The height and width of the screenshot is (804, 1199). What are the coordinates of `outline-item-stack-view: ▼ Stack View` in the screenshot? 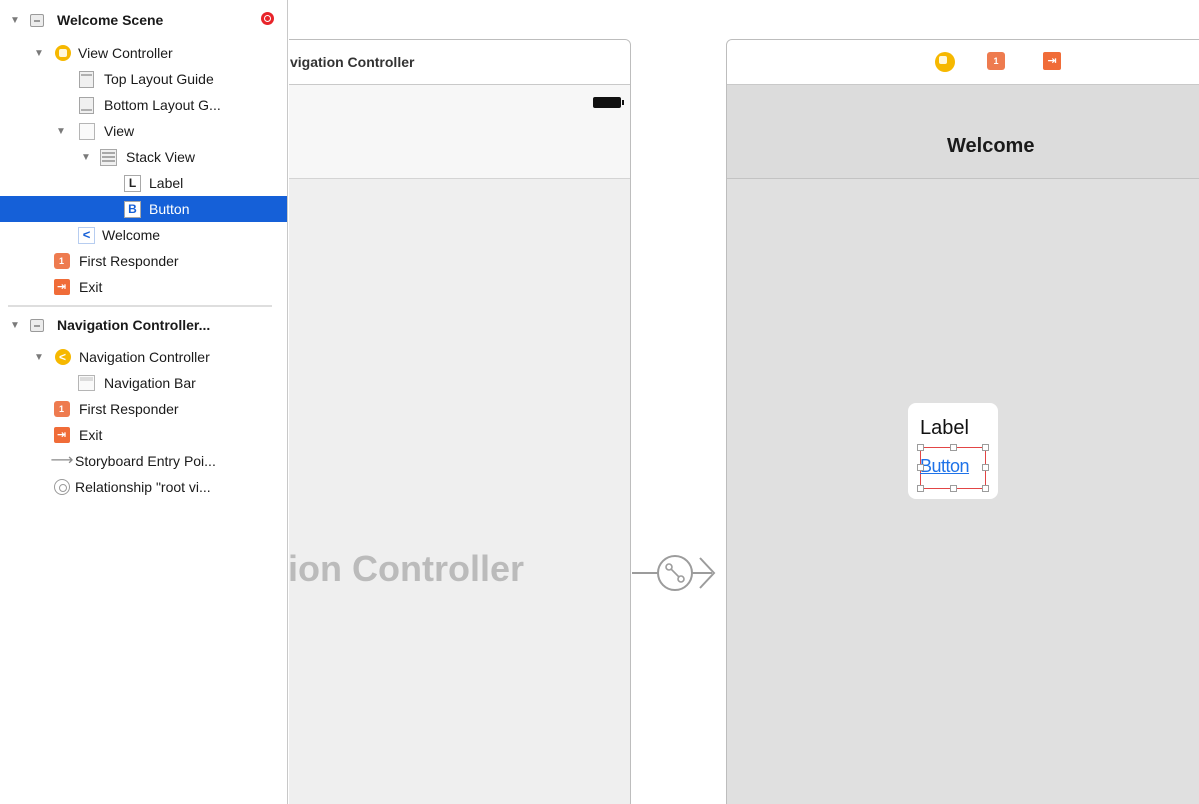 It's located at (143, 157).